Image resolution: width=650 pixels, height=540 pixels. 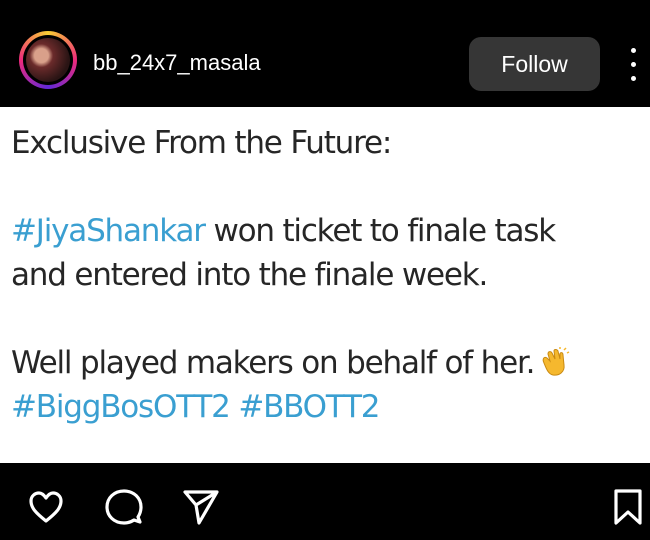 What do you see at coordinates (108, 231) in the screenshot?
I see `hashtag-link: #JiyaShankar` at bounding box center [108, 231].